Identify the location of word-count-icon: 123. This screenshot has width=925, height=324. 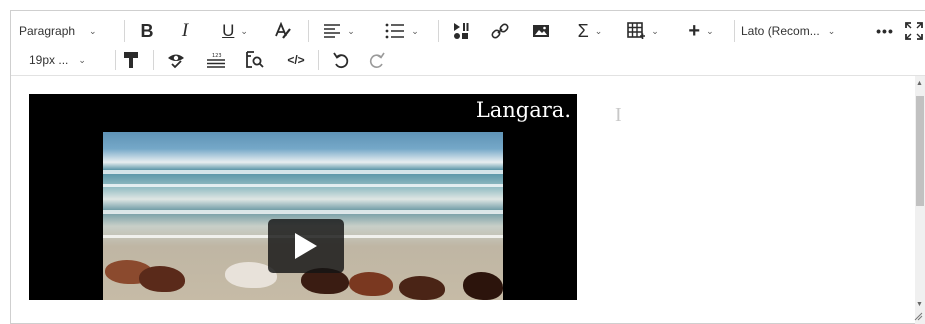
(216, 60).